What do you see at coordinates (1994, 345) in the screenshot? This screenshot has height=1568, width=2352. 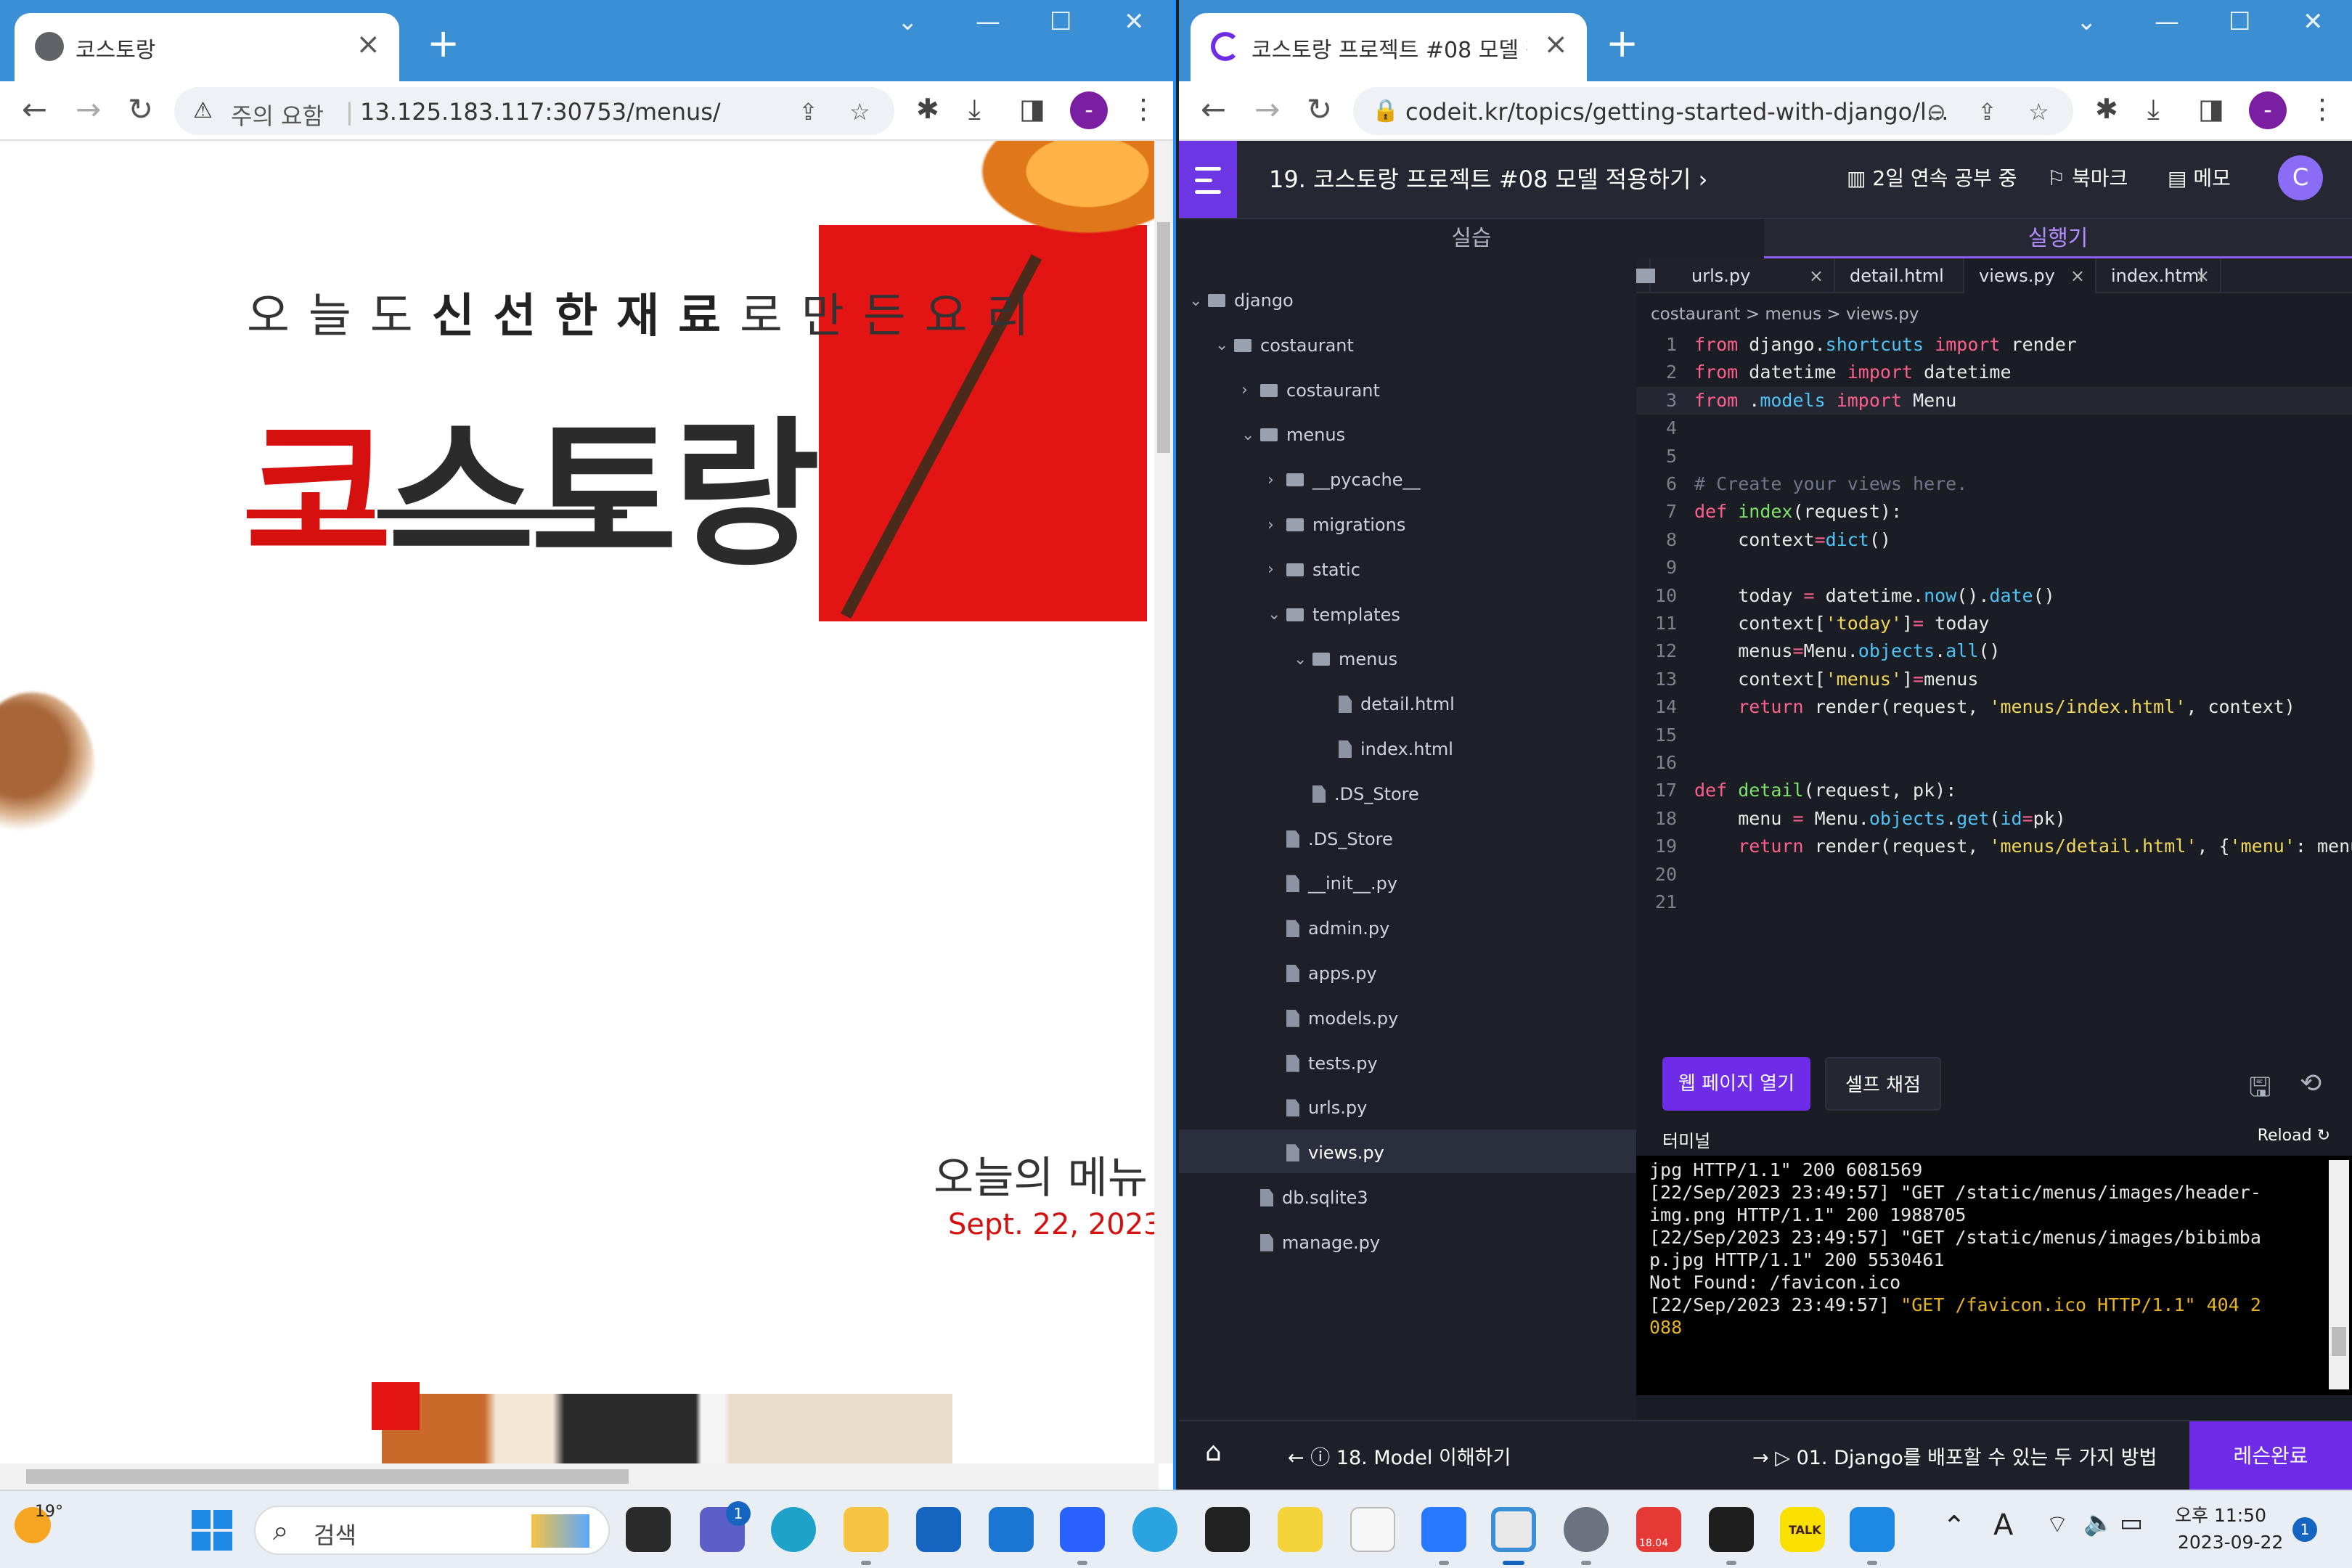 I see `code-line: 1 from django.shortcuts import render` at bounding box center [1994, 345].